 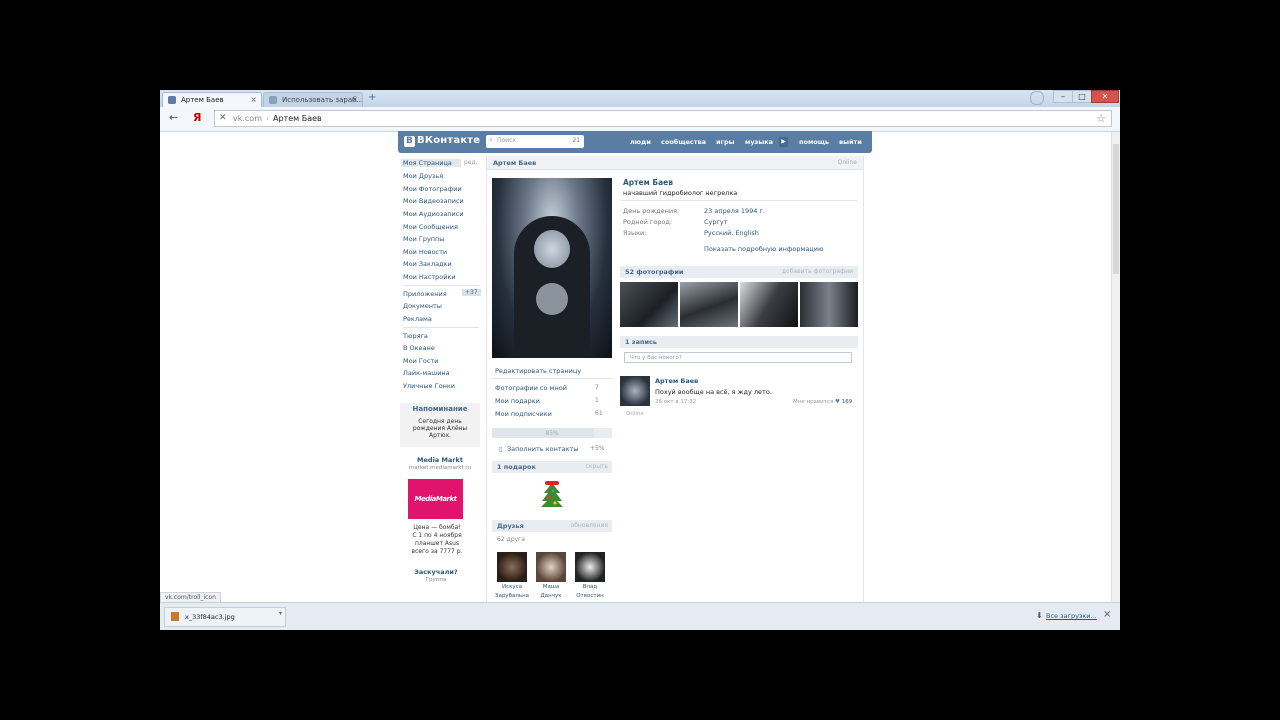 I want to click on vk-logo: В ВКонтакте, so click(x=442, y=141).